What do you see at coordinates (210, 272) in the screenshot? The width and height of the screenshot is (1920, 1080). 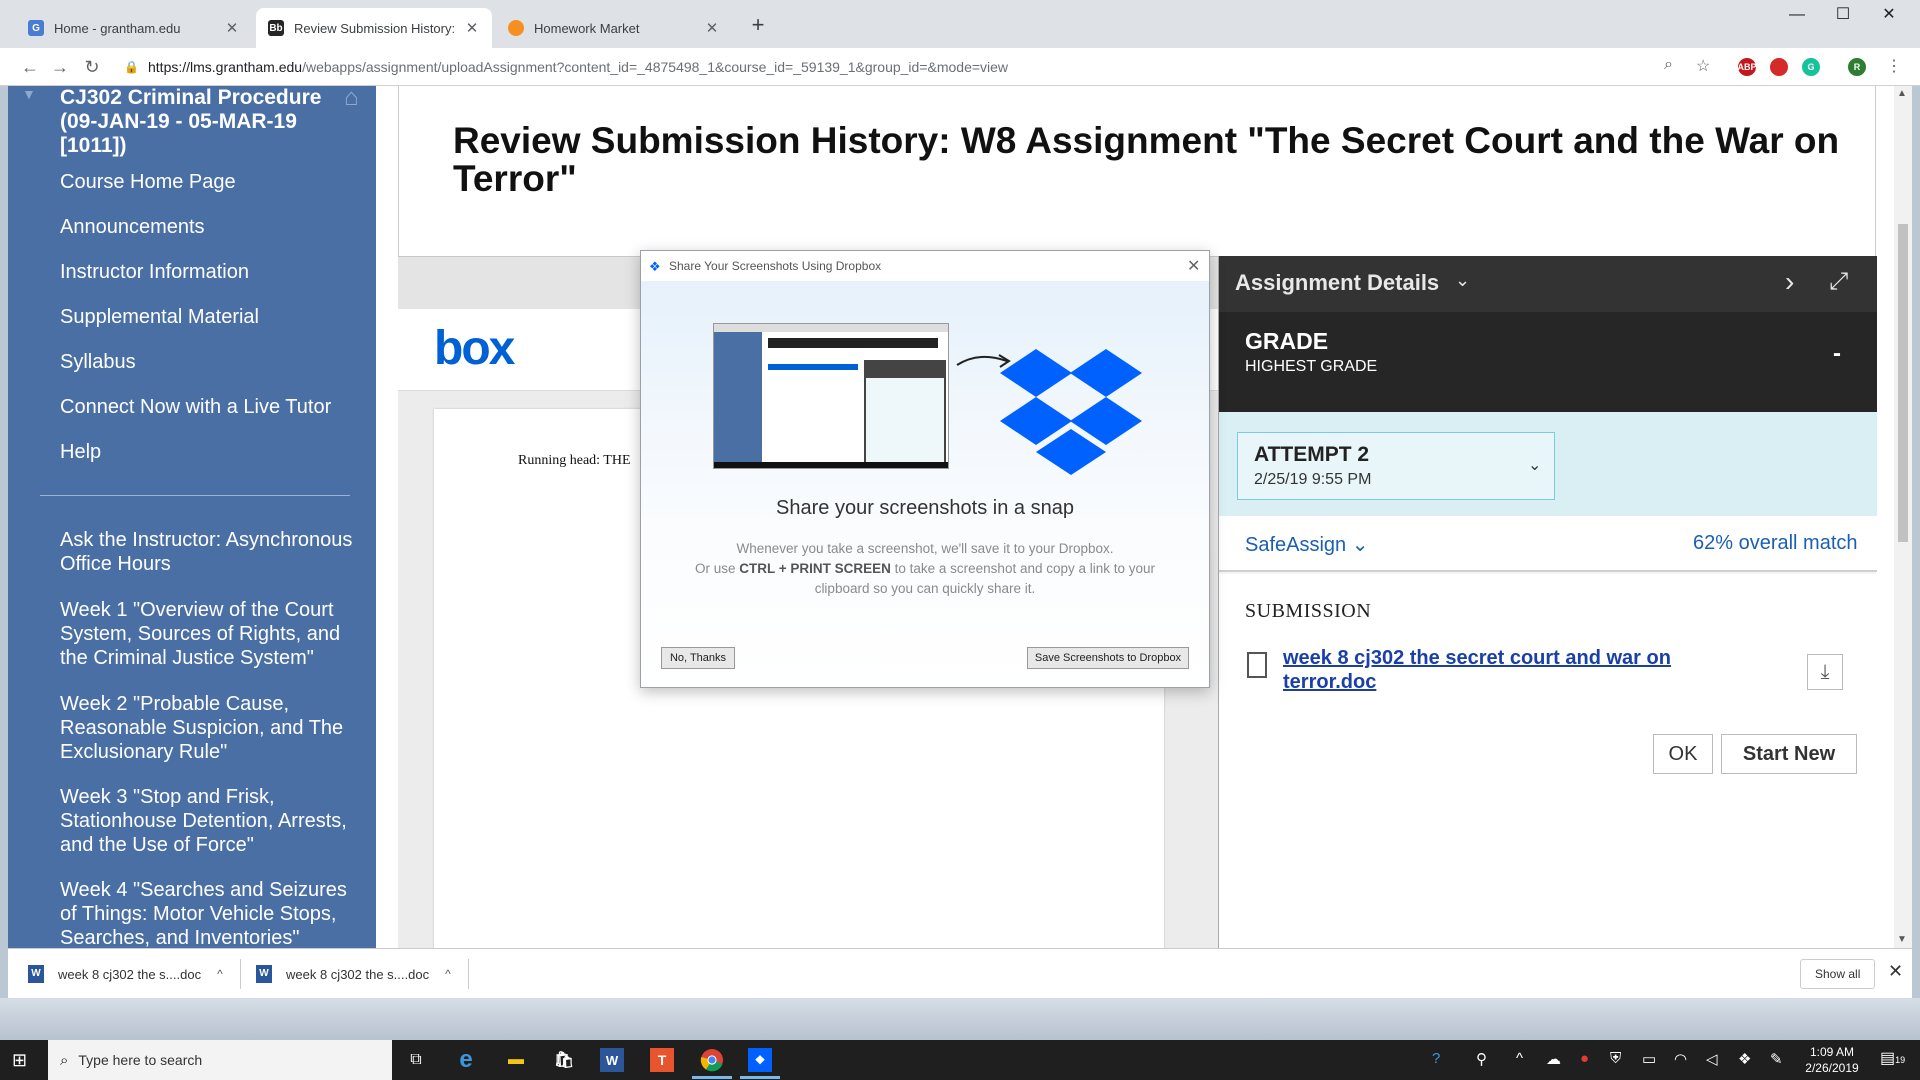 I see `nav-instructor-information: Instructor Information` at bounding box center [210, 272].